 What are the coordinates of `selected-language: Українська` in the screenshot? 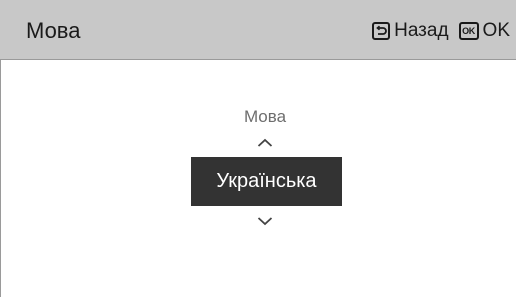 It's located at (266, 181).